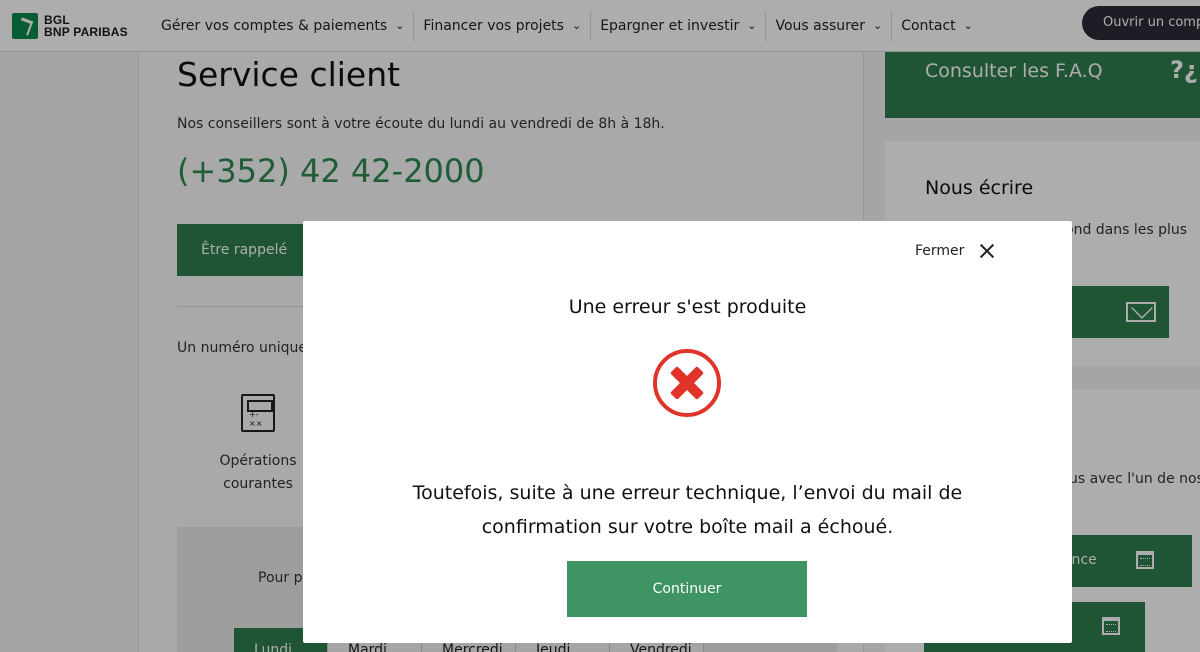  What do you see at coordinates (987, 251) in the screenshot?
I see `close-icon` at bounding box center [987, 251].